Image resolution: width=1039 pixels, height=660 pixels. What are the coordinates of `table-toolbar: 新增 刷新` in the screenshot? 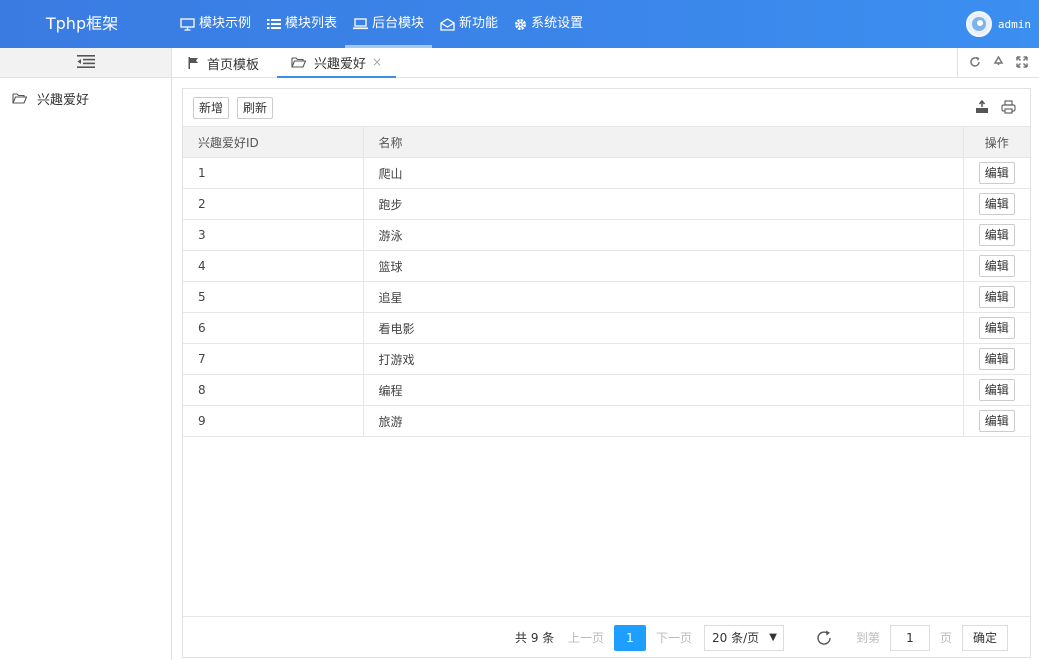 It's located at (237, 108).